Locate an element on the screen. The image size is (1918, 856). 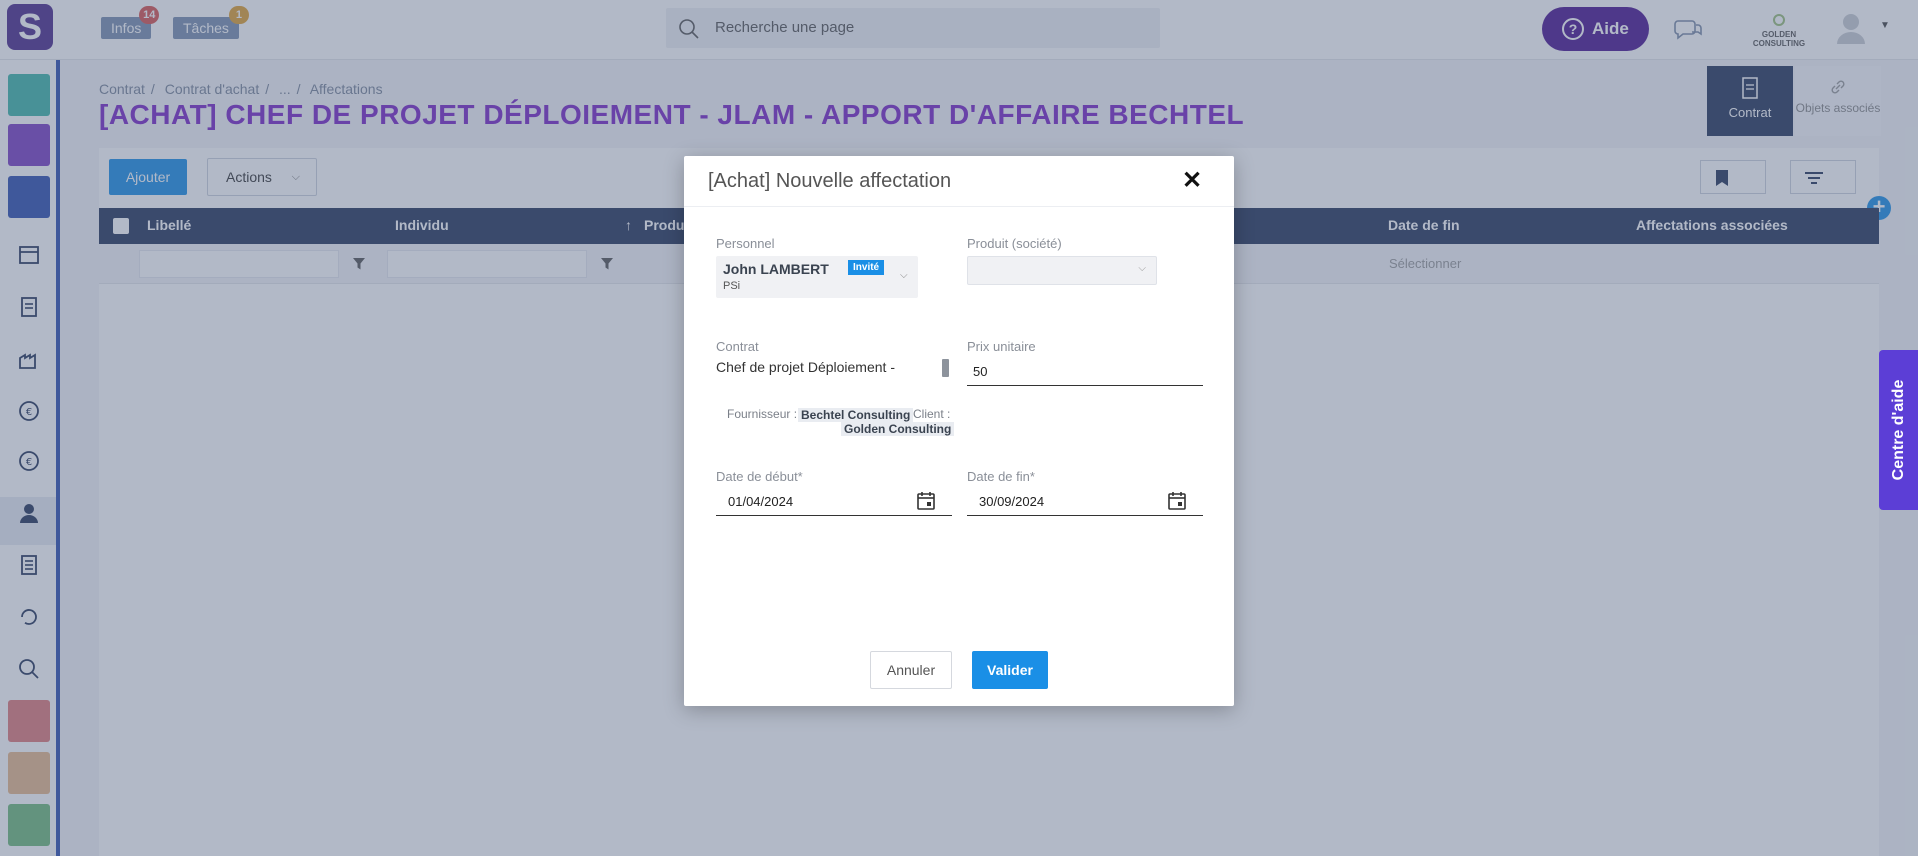
date-debut-value: 01/04/2024 is located at coordinates (761, 501).